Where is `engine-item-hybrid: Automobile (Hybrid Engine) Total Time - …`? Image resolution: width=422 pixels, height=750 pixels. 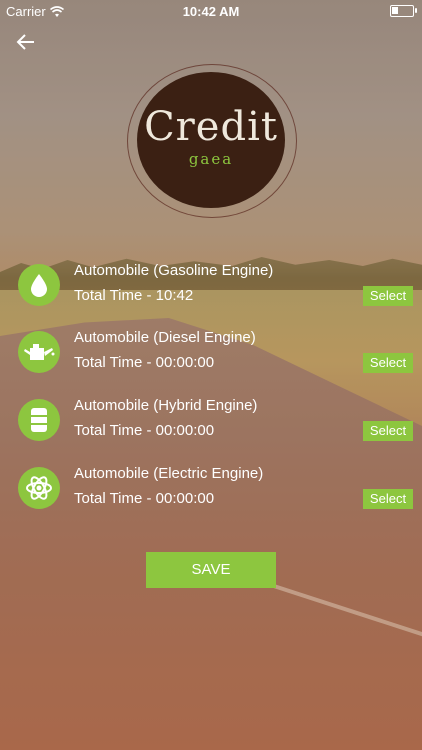 engine-item-hybrid: Automobile (Hybrid Engine) Total Time - … is located at coordinates (211, 423).